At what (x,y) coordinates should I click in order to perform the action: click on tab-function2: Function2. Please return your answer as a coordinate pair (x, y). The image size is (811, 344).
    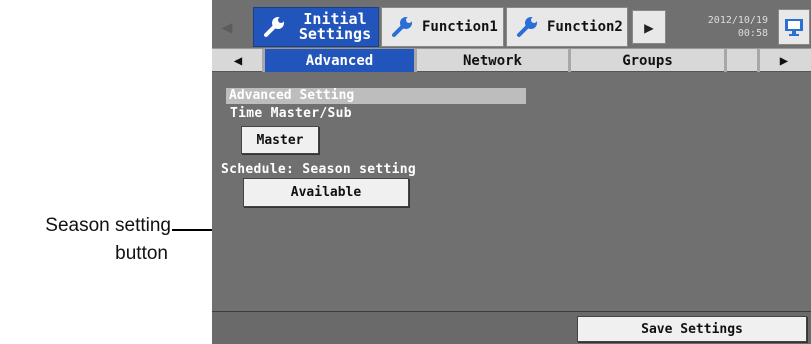
    Looking at the image, I should click on (567, 27).